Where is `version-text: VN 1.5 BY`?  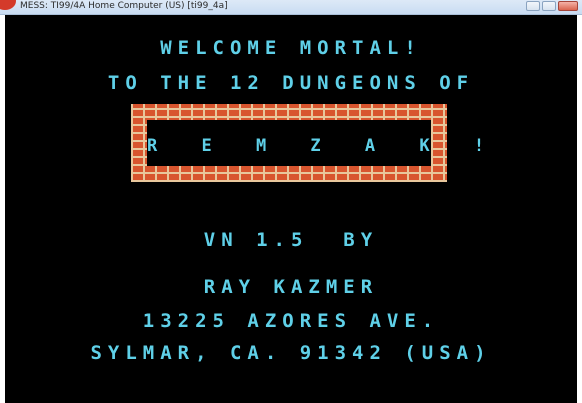 version-text: VN 1.5 BY is located at coordinates (291, 240).